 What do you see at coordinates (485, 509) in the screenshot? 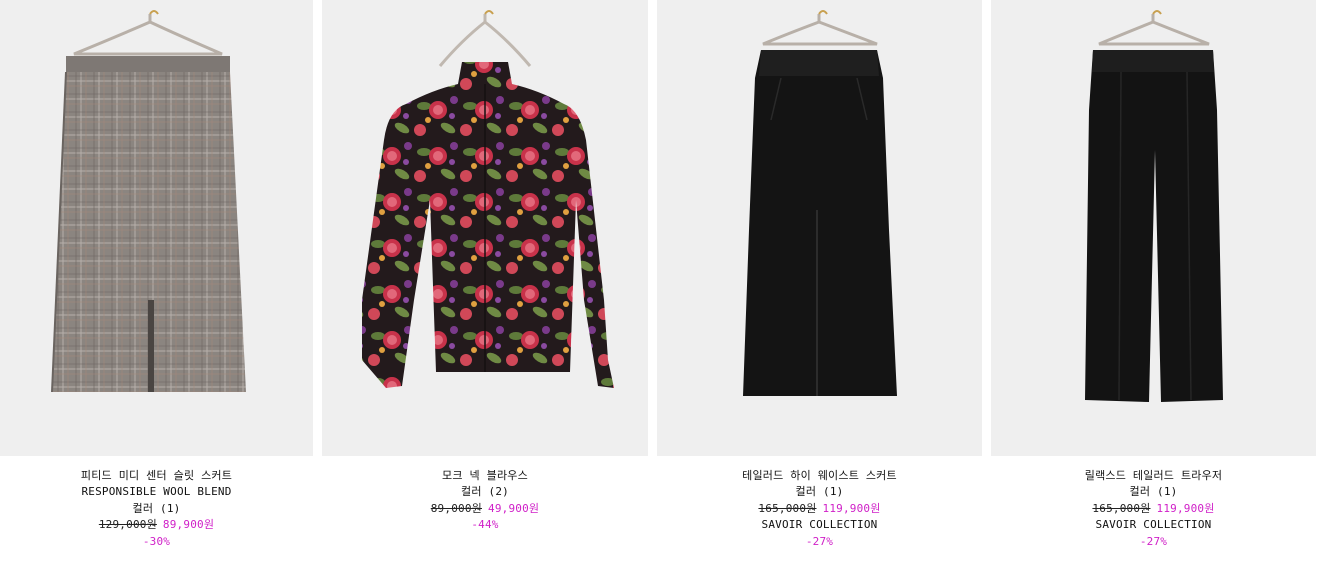
I see `price-row: 89,000원 49,900원` at bounding box center [485, 509].